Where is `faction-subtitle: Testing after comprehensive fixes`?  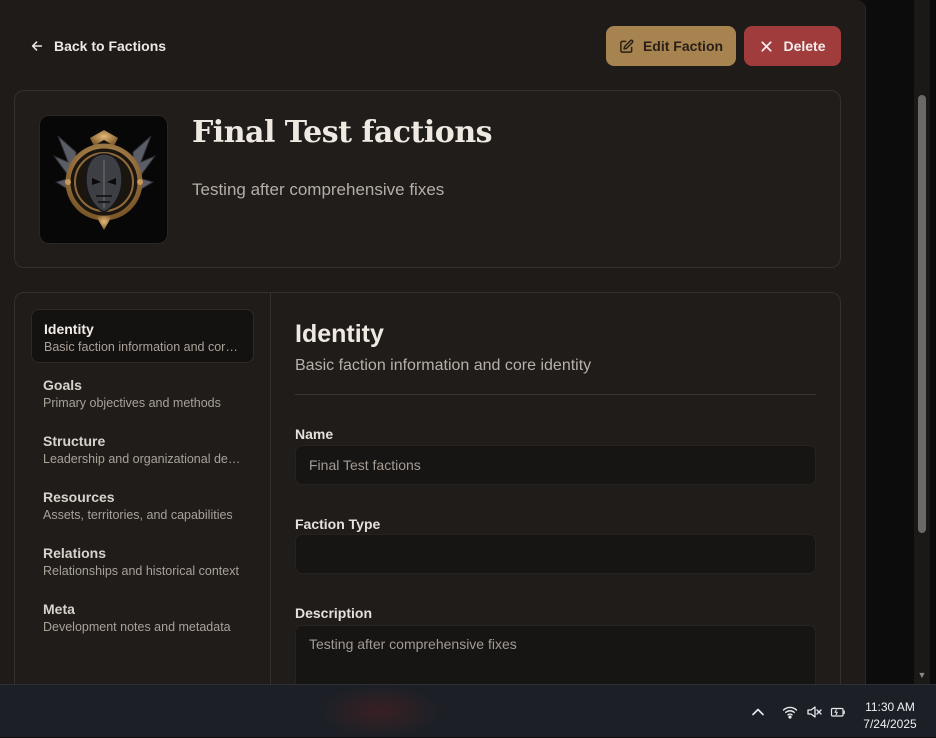 faction-subtitle: Testing after comprehensive fixes is located at coordinates (318, 189).